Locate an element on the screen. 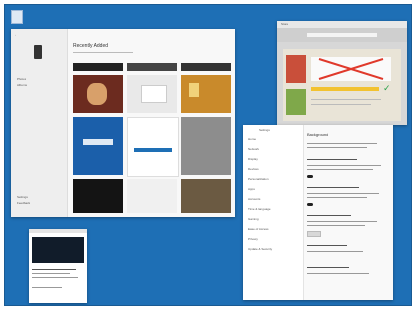 The image size is (415, 309). title-underline is located at coordinates (103, 52).